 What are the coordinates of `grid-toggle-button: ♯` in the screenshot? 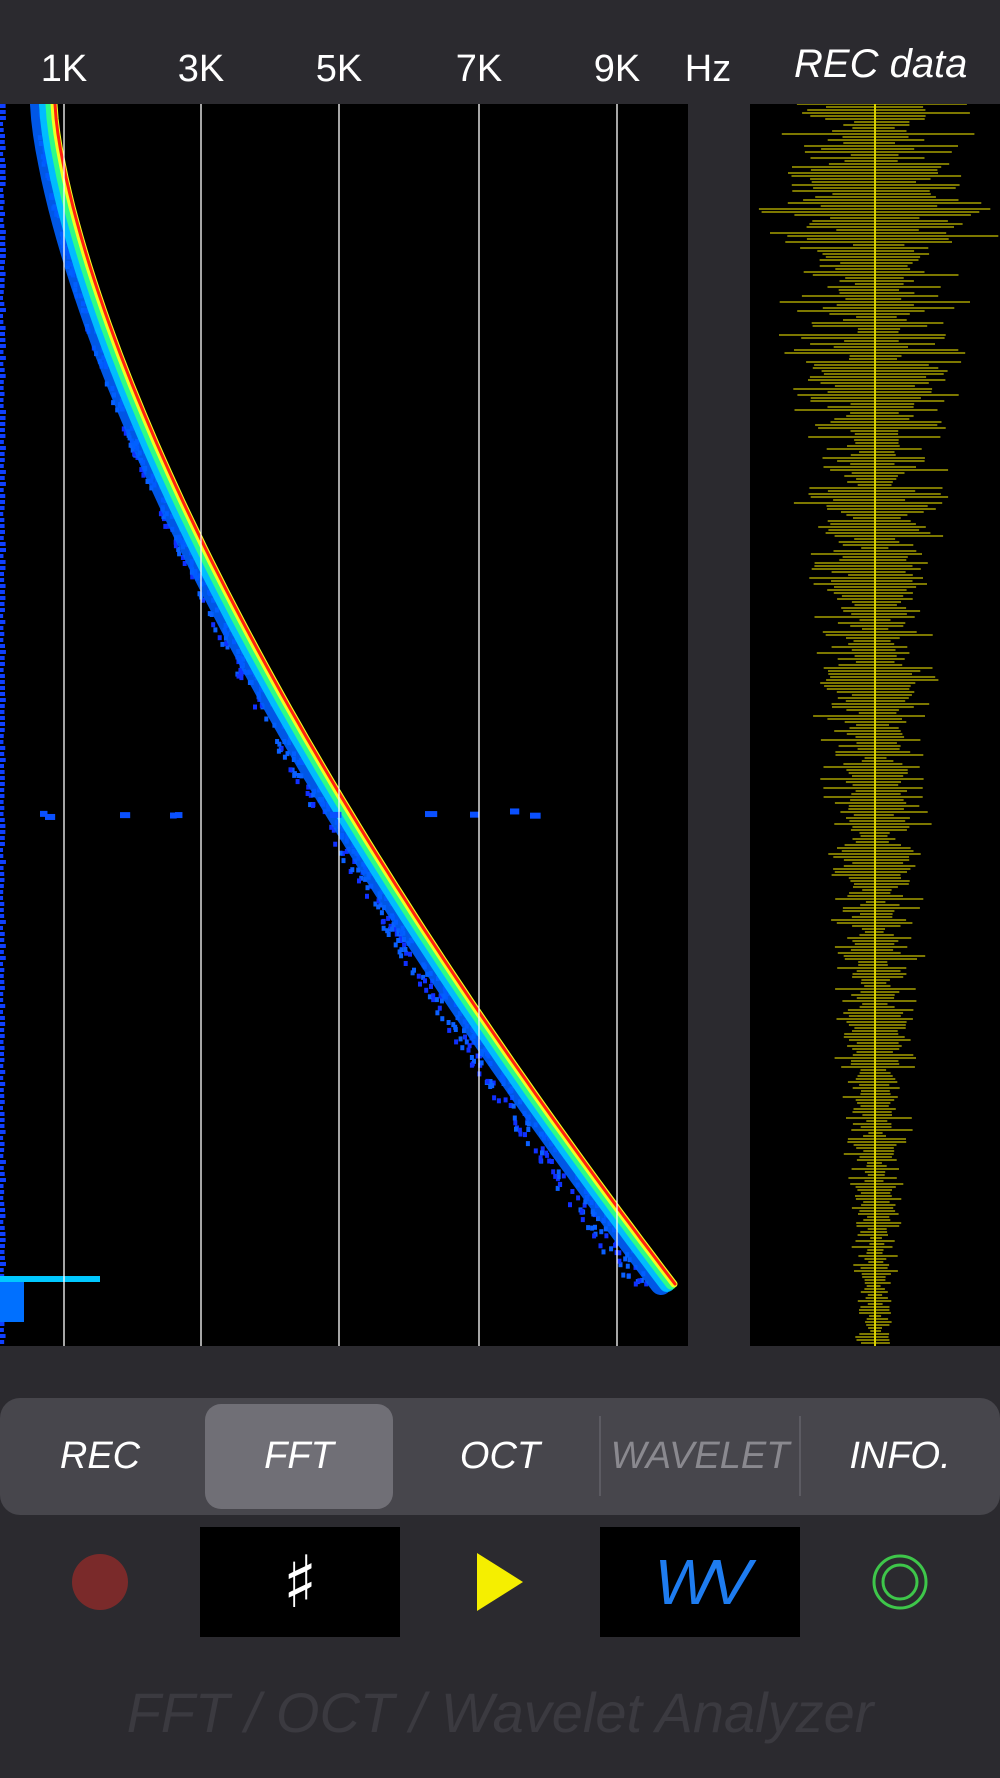 It's located at (300, 1582).